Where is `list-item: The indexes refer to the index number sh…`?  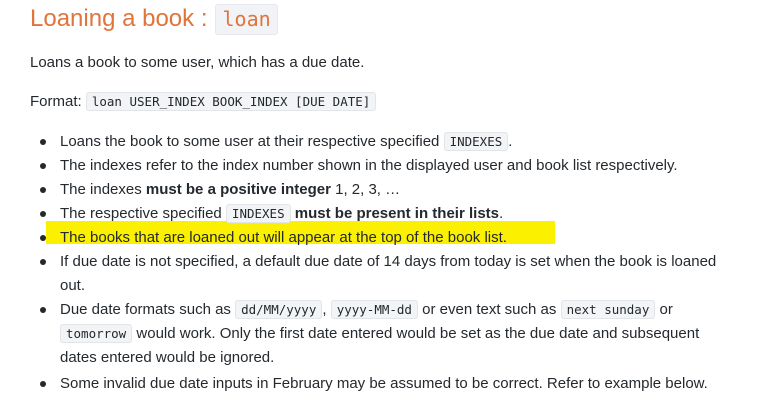 list-item: The indexes refer to the index number sh… is located at coordinates (412, 166).